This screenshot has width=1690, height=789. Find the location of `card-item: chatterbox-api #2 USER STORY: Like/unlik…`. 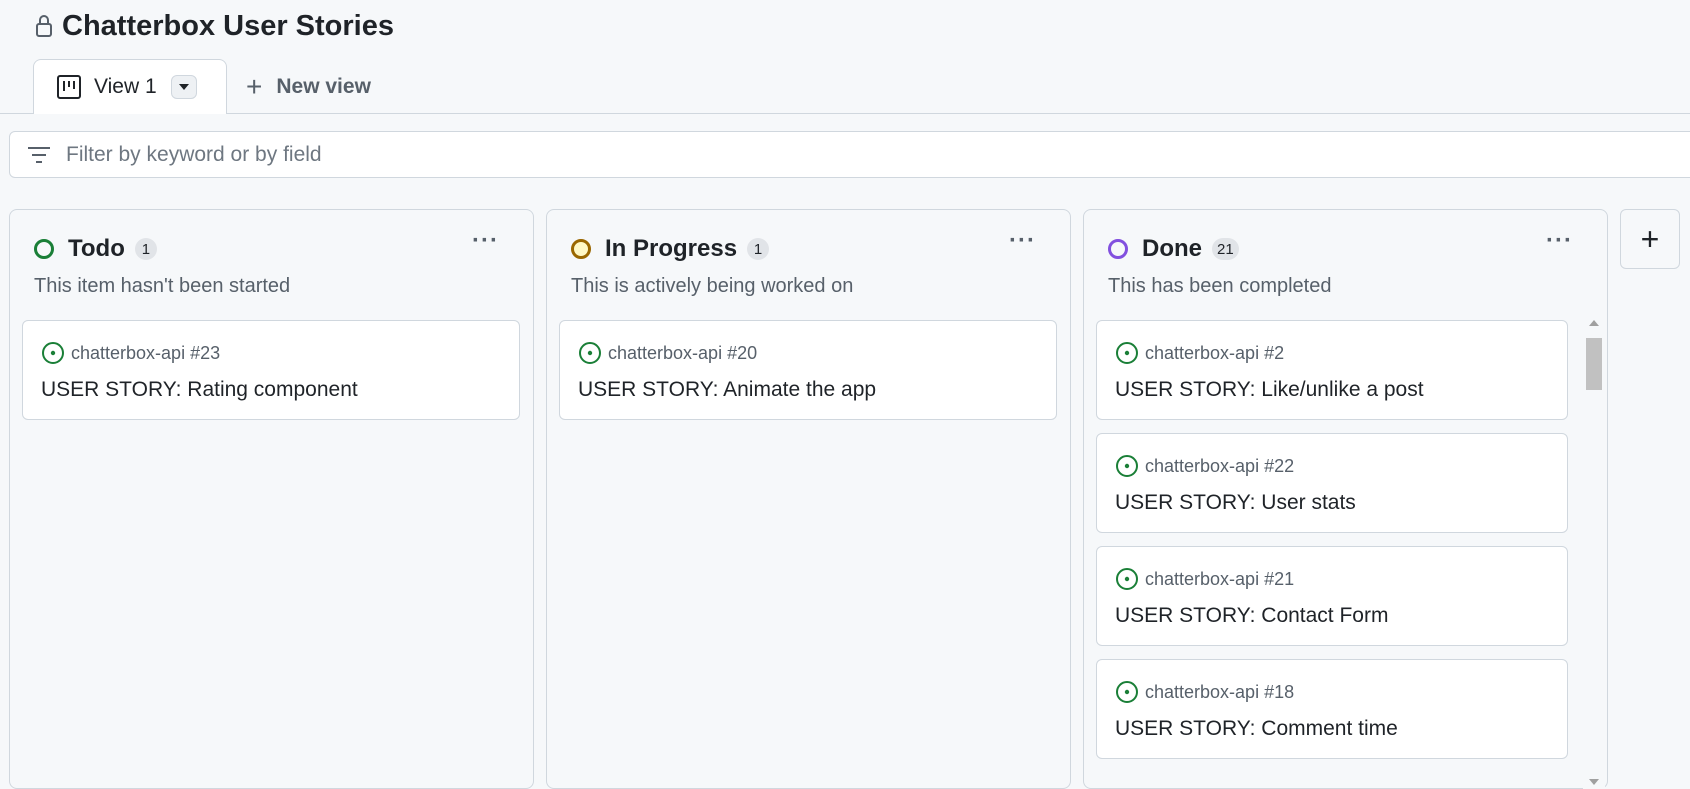

card-item: chatterbox-api #2 USER STORY: Like/unlik… is located at coordinates (1332, 370).